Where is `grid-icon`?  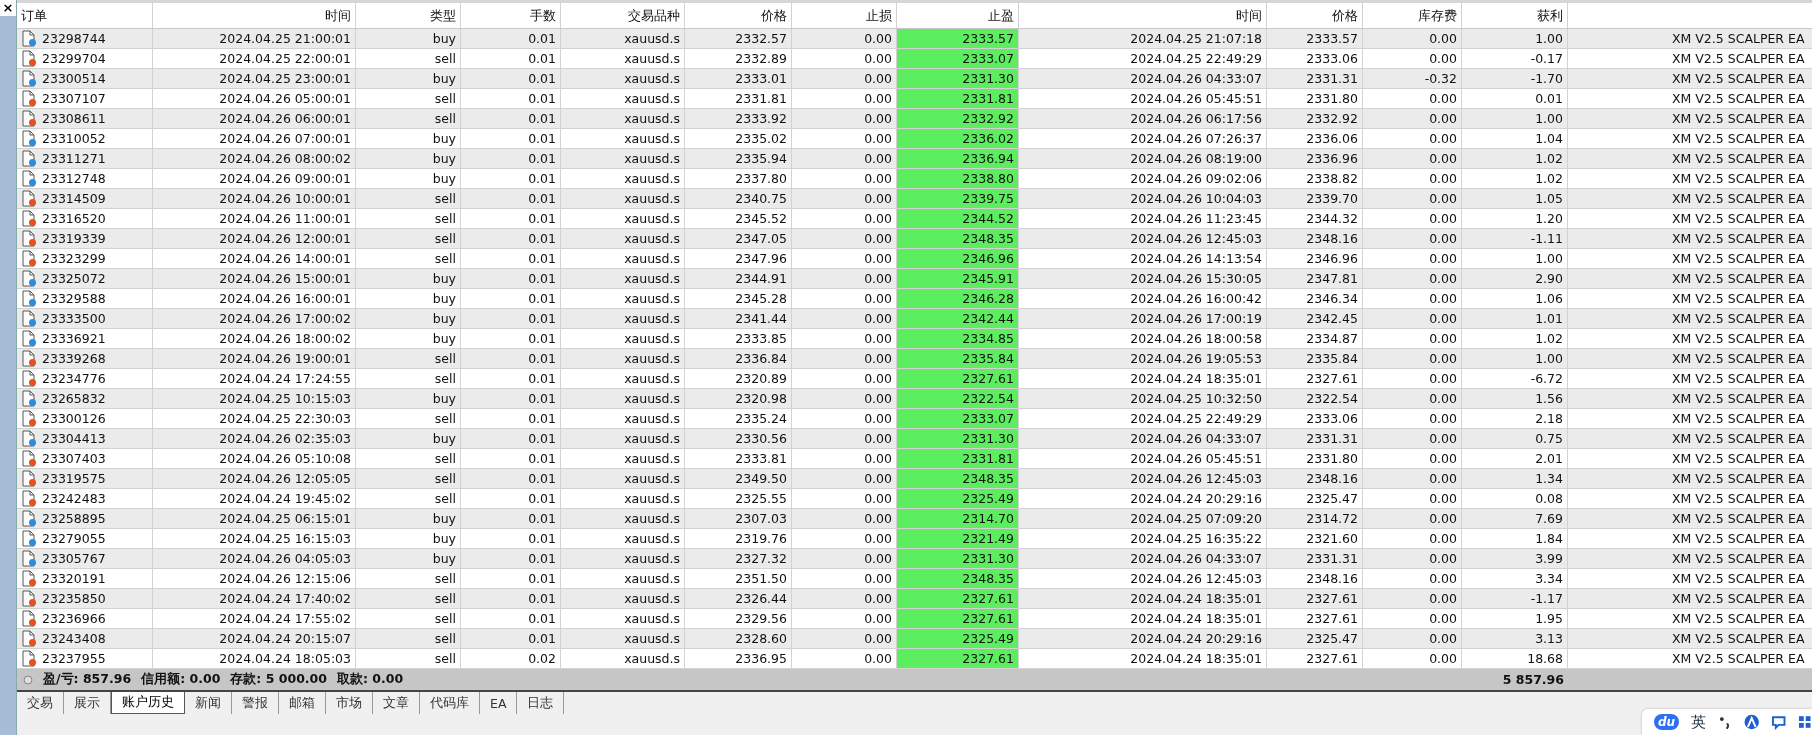
grid-icon is located at coordinates (1805, 722).